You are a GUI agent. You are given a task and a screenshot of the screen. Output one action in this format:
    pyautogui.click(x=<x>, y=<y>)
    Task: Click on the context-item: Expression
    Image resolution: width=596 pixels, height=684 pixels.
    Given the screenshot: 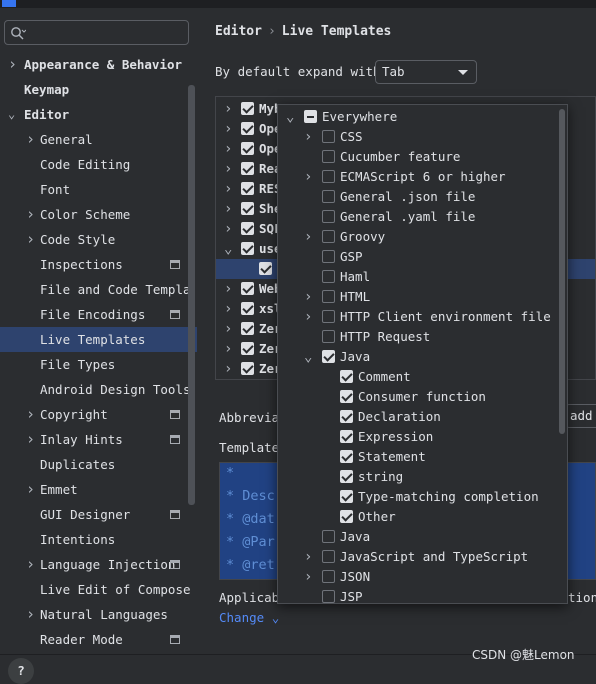 What is the action you would take?
    pyautogui.click(x=418, y=437)
    